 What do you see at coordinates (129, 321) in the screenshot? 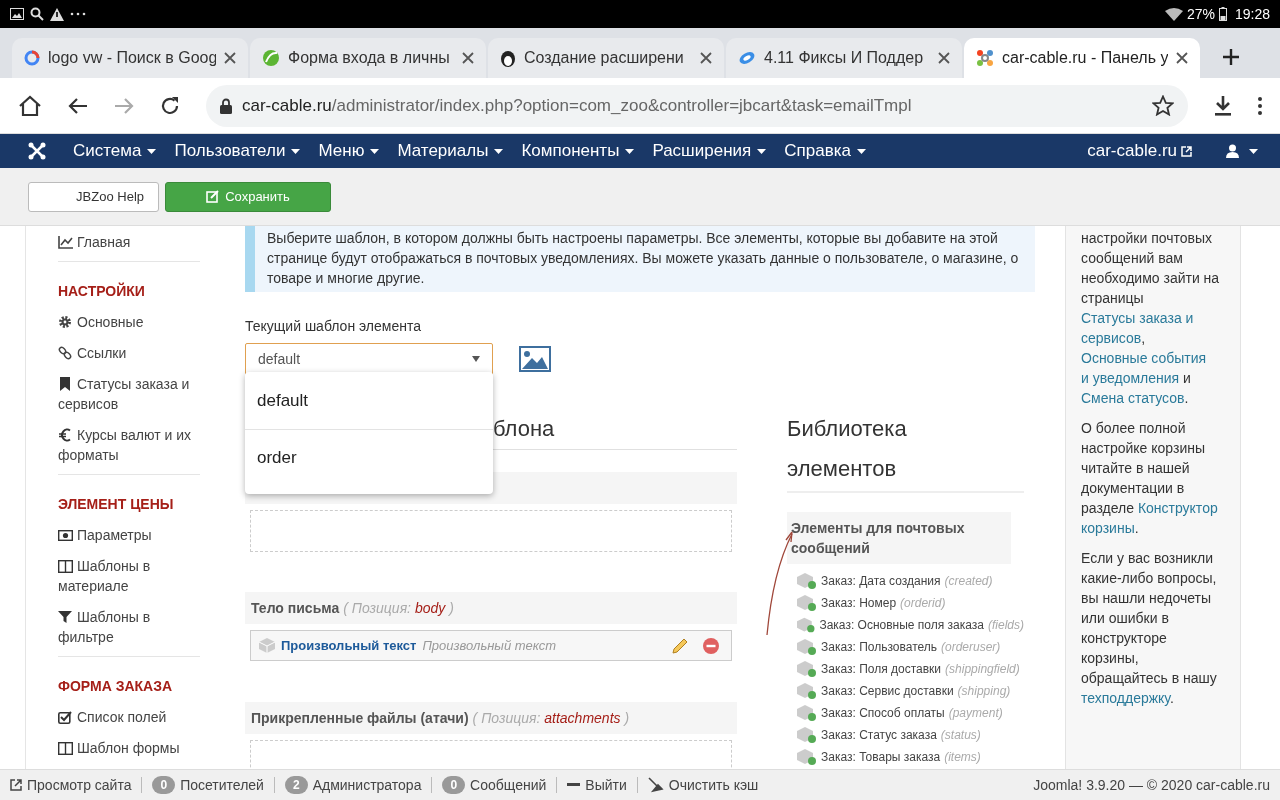
I see `sidebar-item: Основные` at bounding box center [129, 321].